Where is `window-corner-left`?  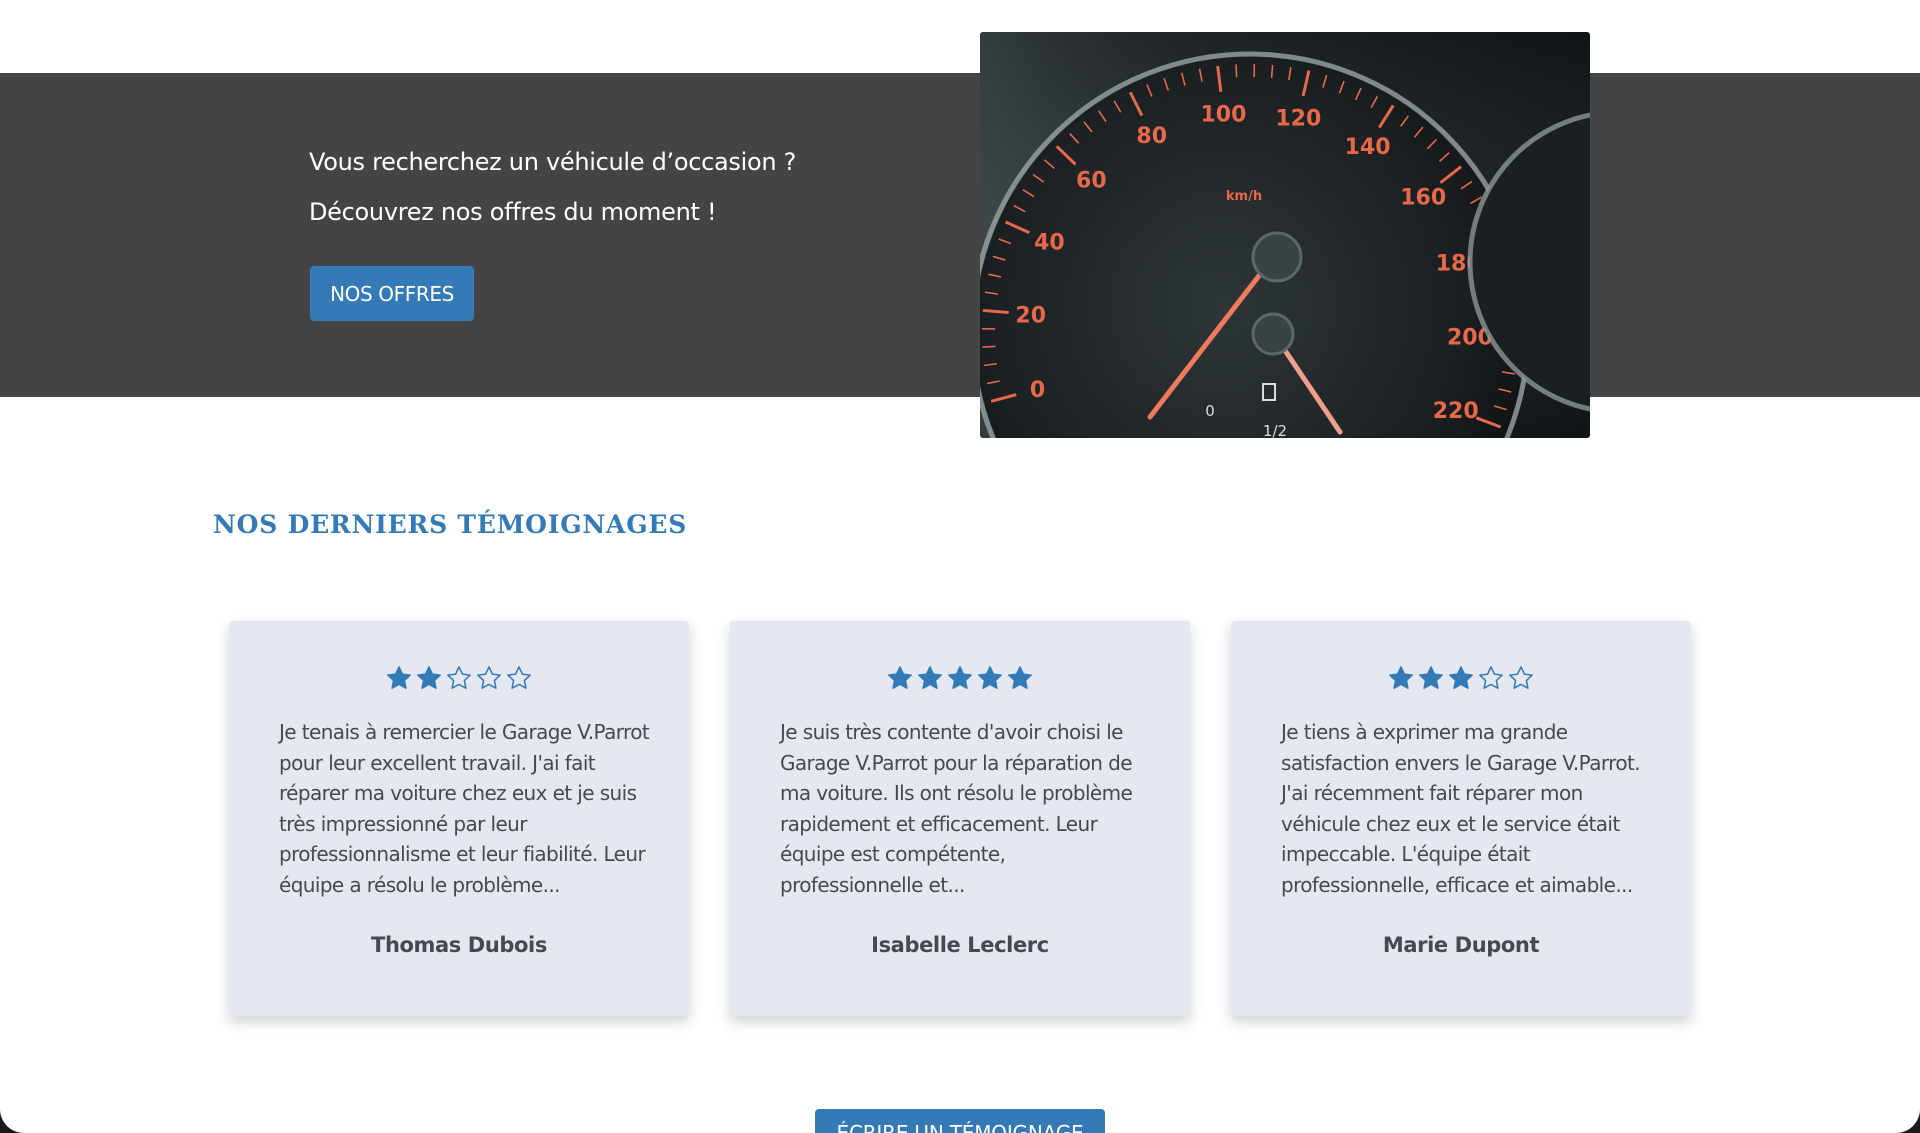 window-corner-left is located at coordinates (12, 1121).